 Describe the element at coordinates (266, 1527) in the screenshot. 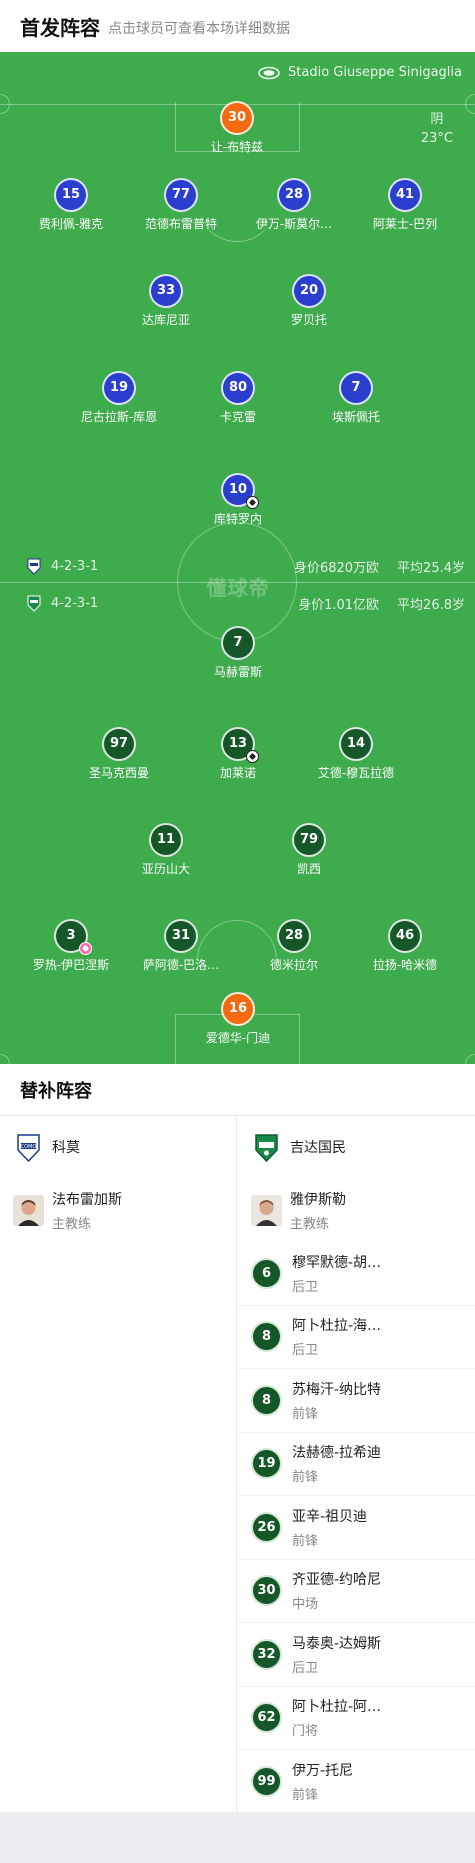

I see `player-number-badge: 26` at that location.